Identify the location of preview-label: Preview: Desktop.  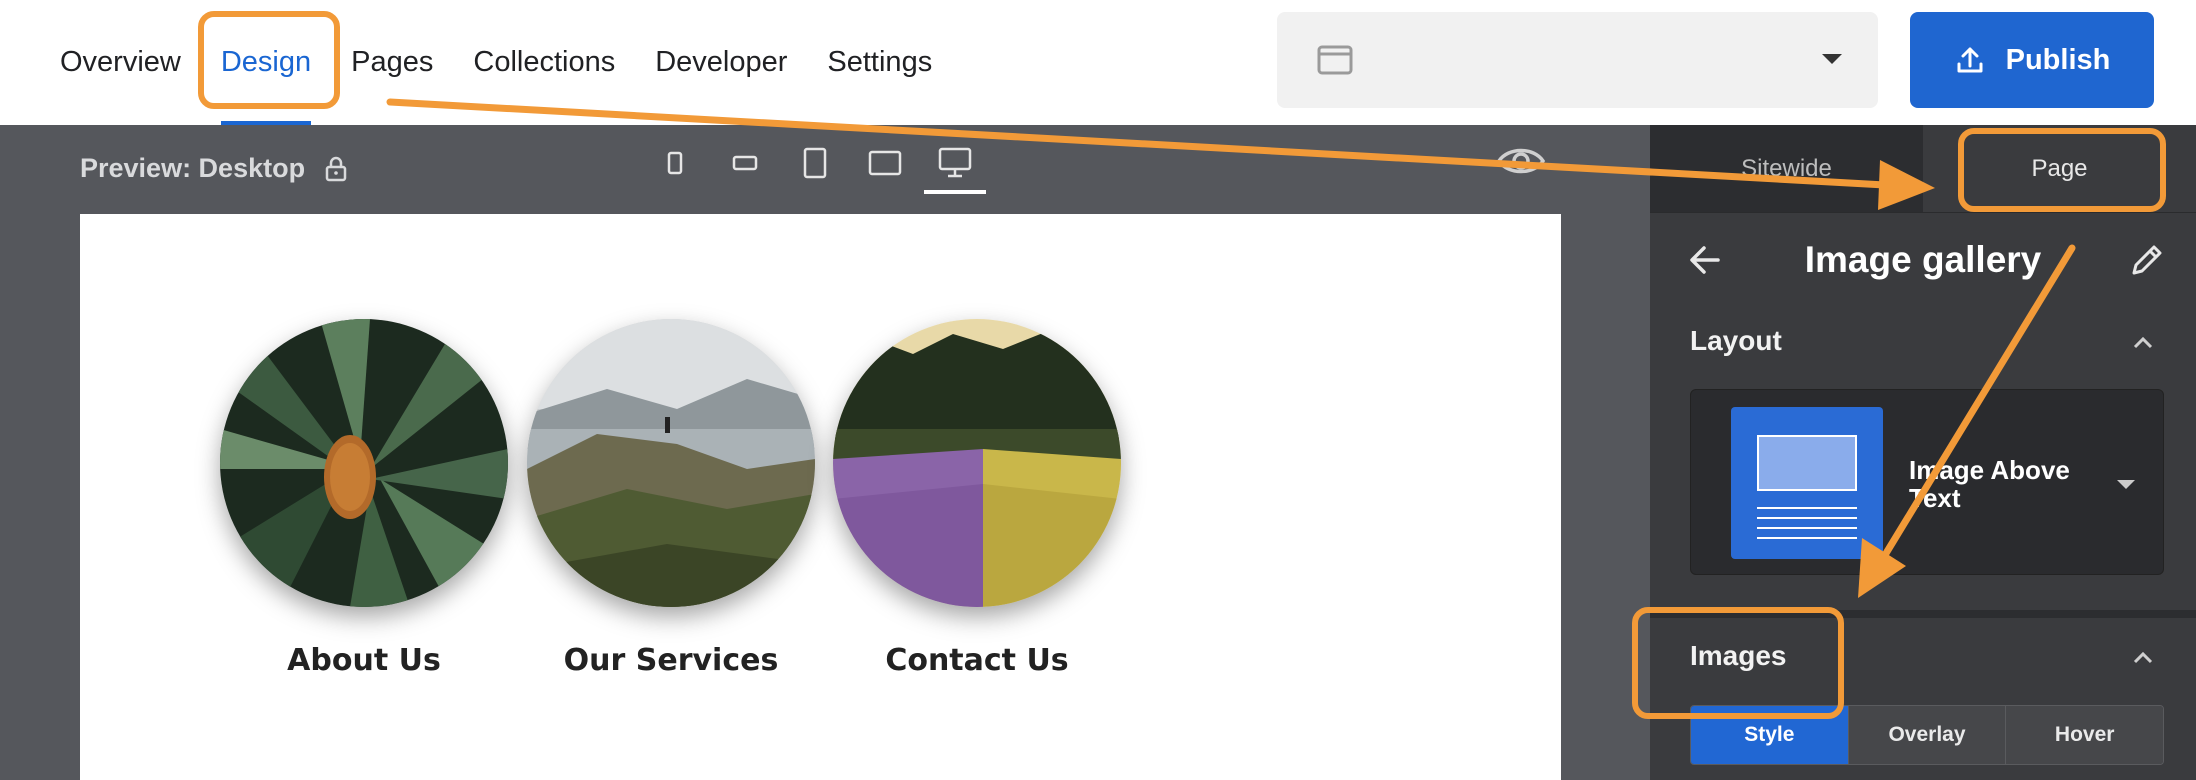
(213, 168).